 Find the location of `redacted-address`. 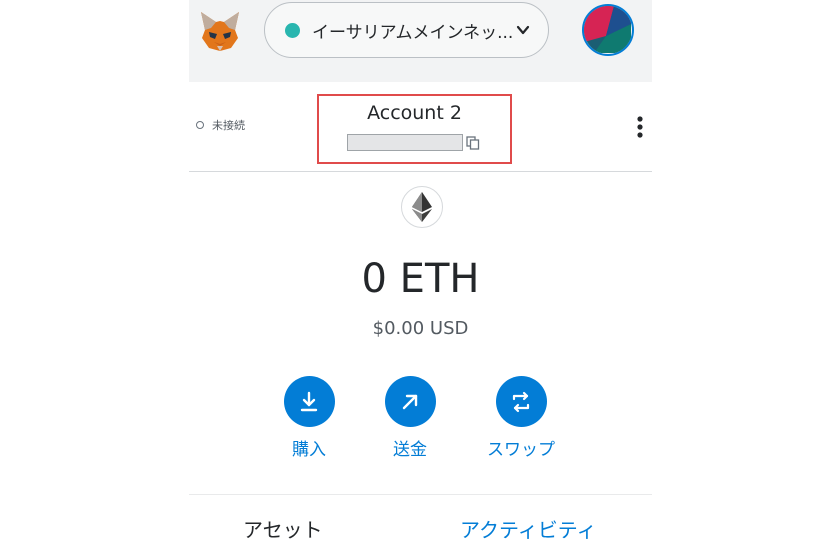

redacted-address is located at coordinates (405, 142).